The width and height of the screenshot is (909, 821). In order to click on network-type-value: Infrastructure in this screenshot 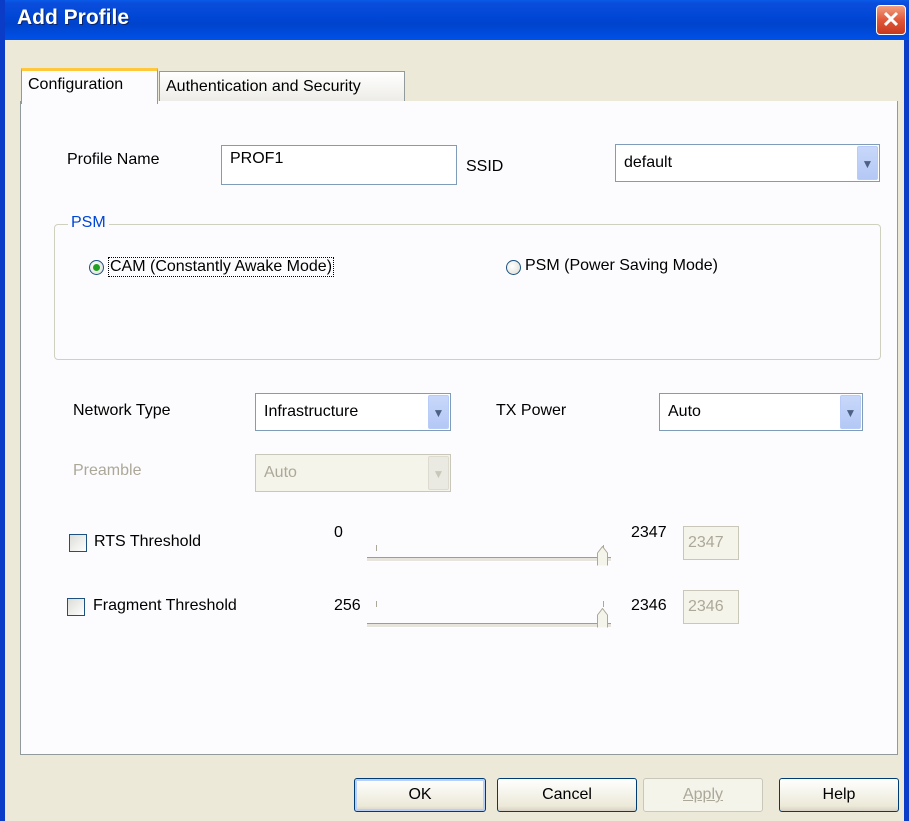, I will do `click(311, 411)`.